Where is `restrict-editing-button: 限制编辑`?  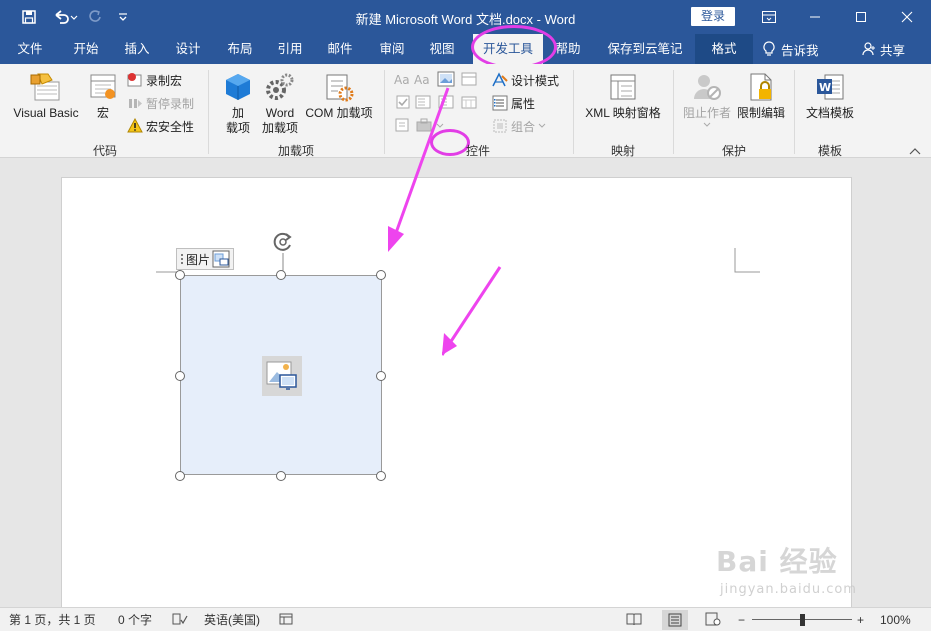
restrict-editing-button: 限制编辑 is located at coordinates (761, 95).